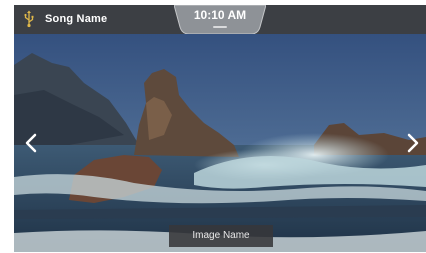  What do you see at coordinates (220, 15) in the screenshot?
I see `clock-time: 10:10 AM` at bounding box center [220, 15].